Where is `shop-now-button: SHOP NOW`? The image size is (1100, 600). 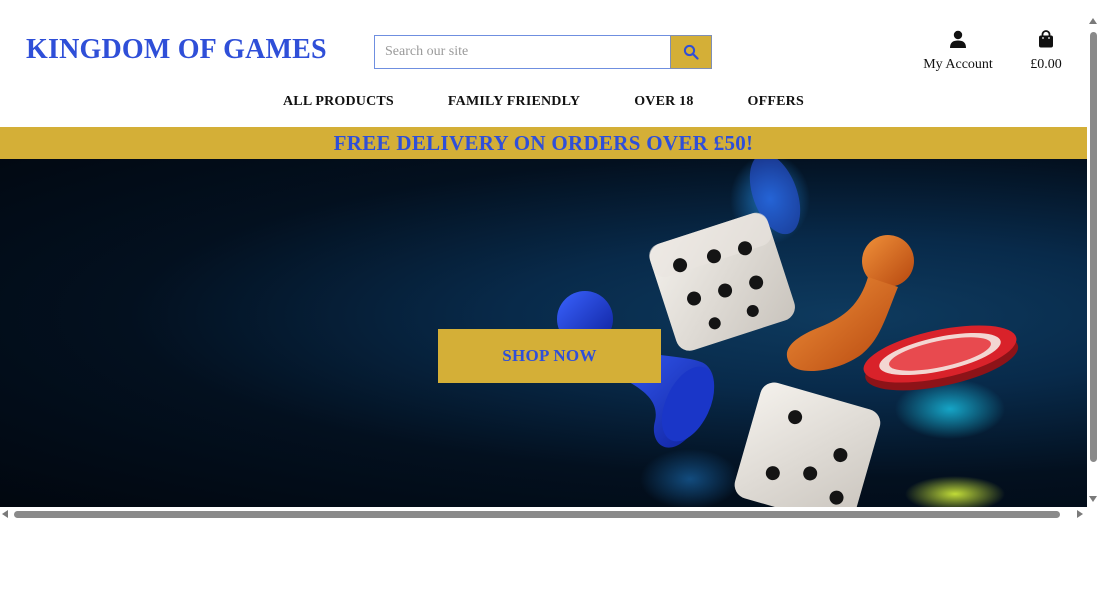 shop-now-button: SHOP NOW is located at coordinates (549, 356).